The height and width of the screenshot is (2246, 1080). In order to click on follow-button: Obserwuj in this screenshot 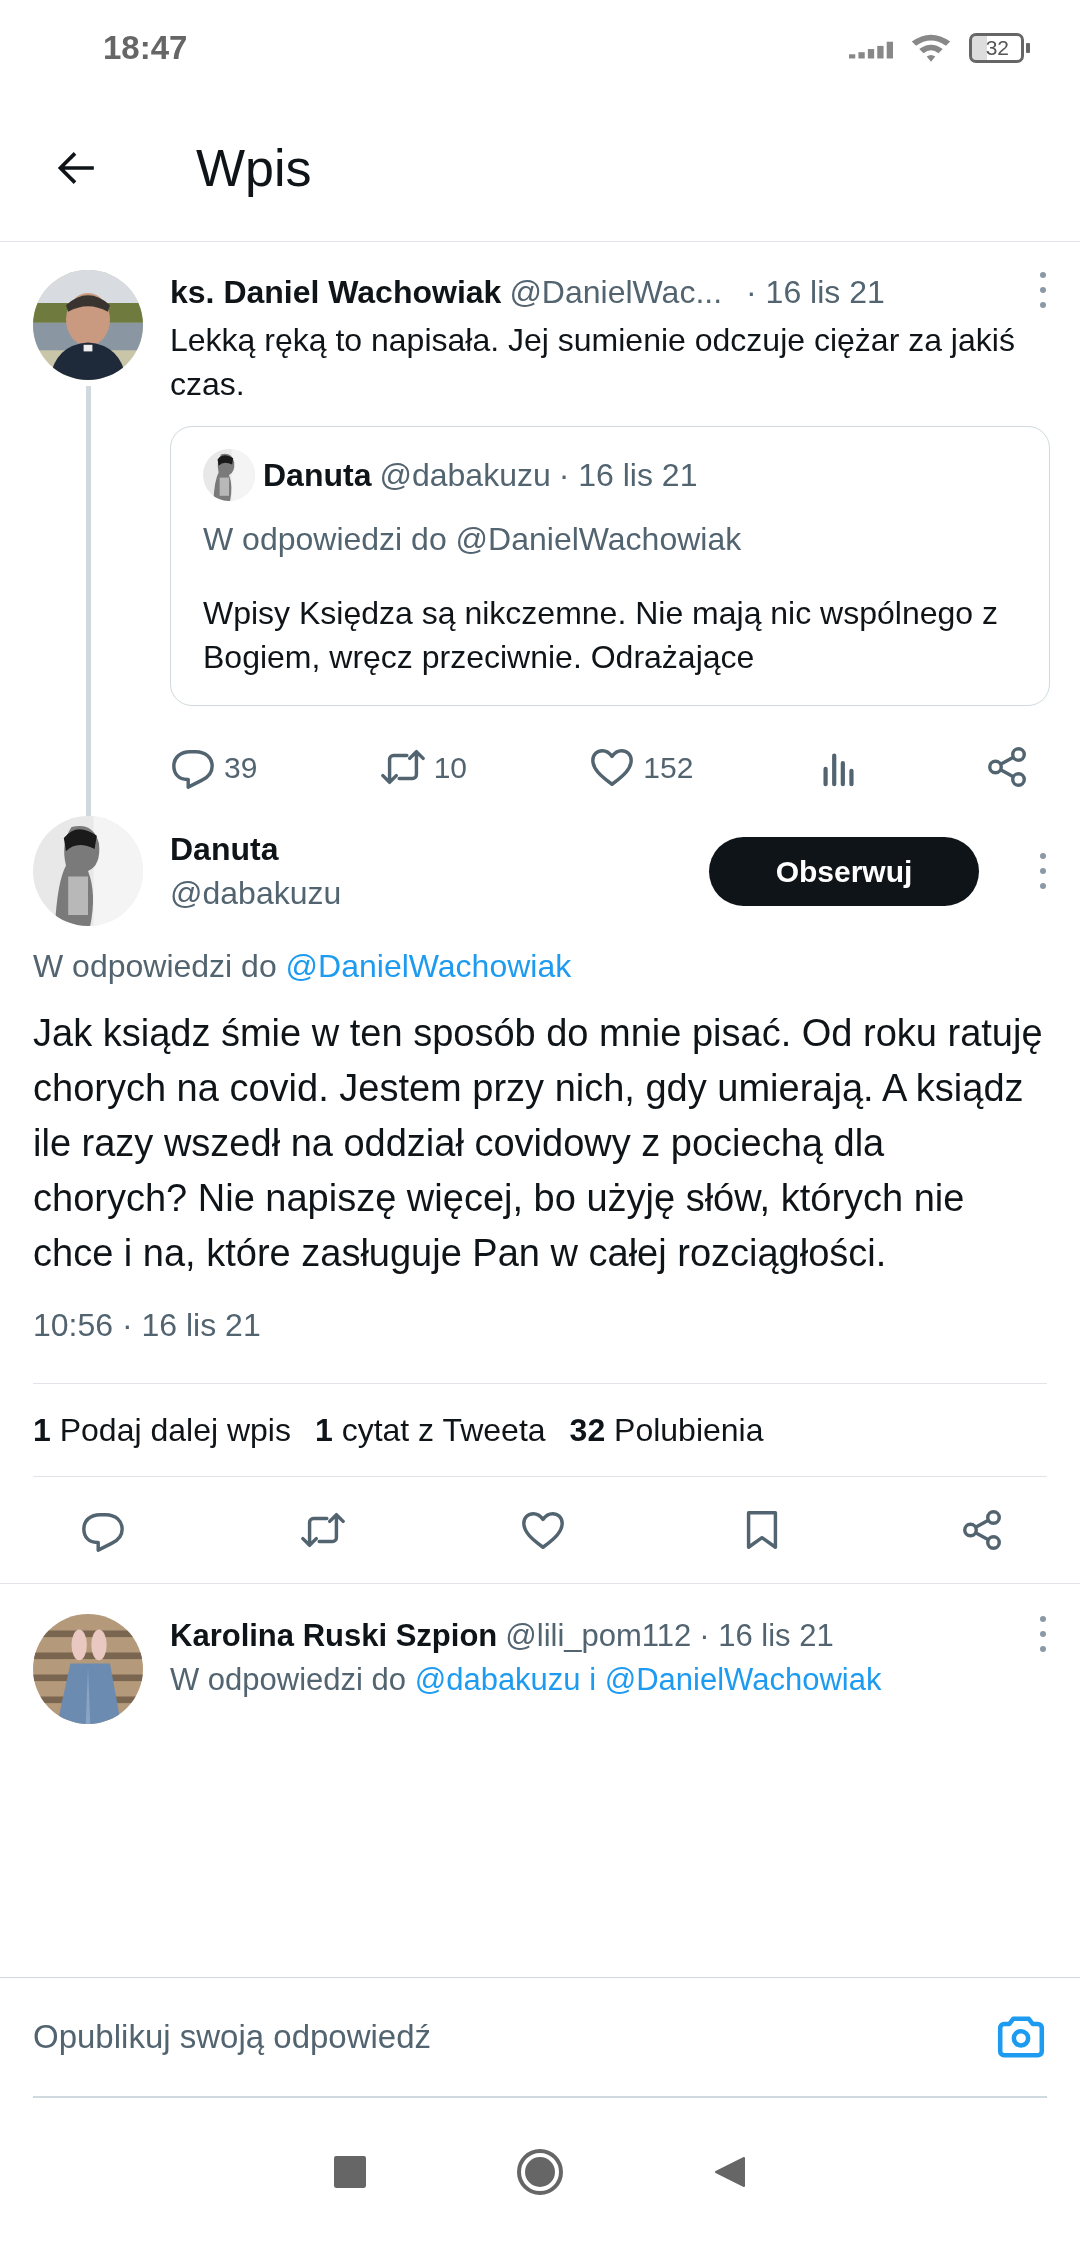, I will do `click(844, 871)`.